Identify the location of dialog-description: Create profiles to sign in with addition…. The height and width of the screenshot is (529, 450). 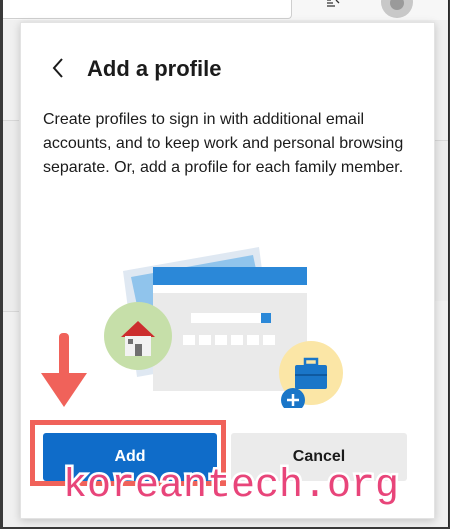
(223, 143).